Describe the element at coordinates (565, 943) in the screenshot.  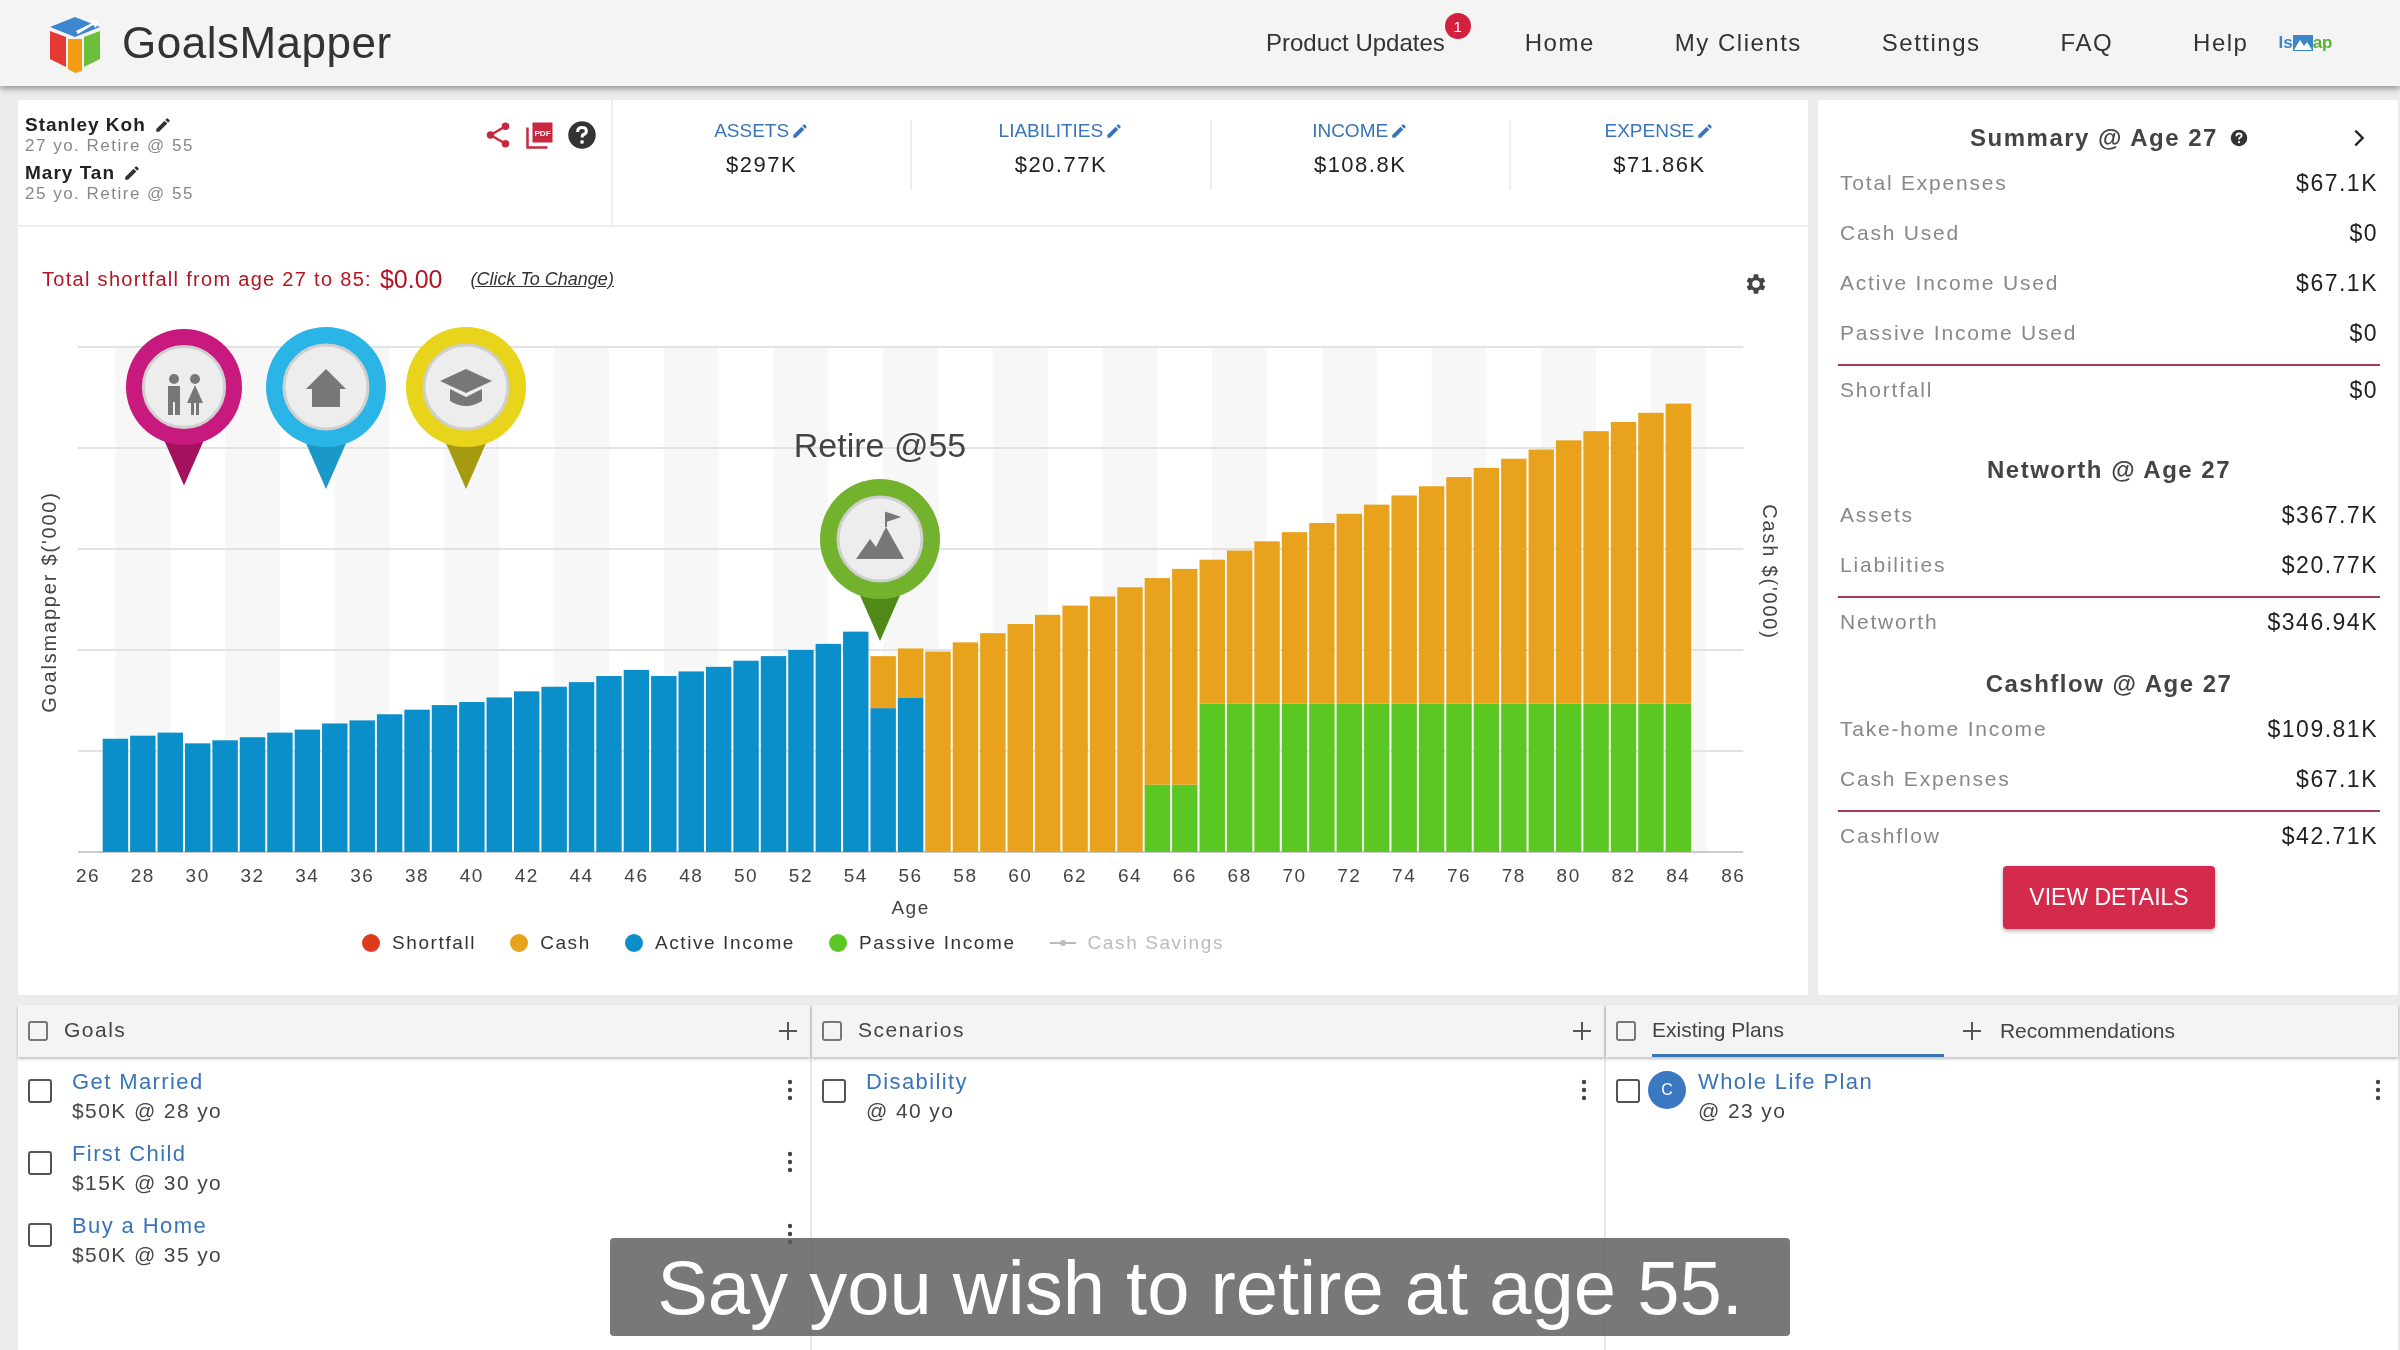
I see `legend-label: Cash` at that location.